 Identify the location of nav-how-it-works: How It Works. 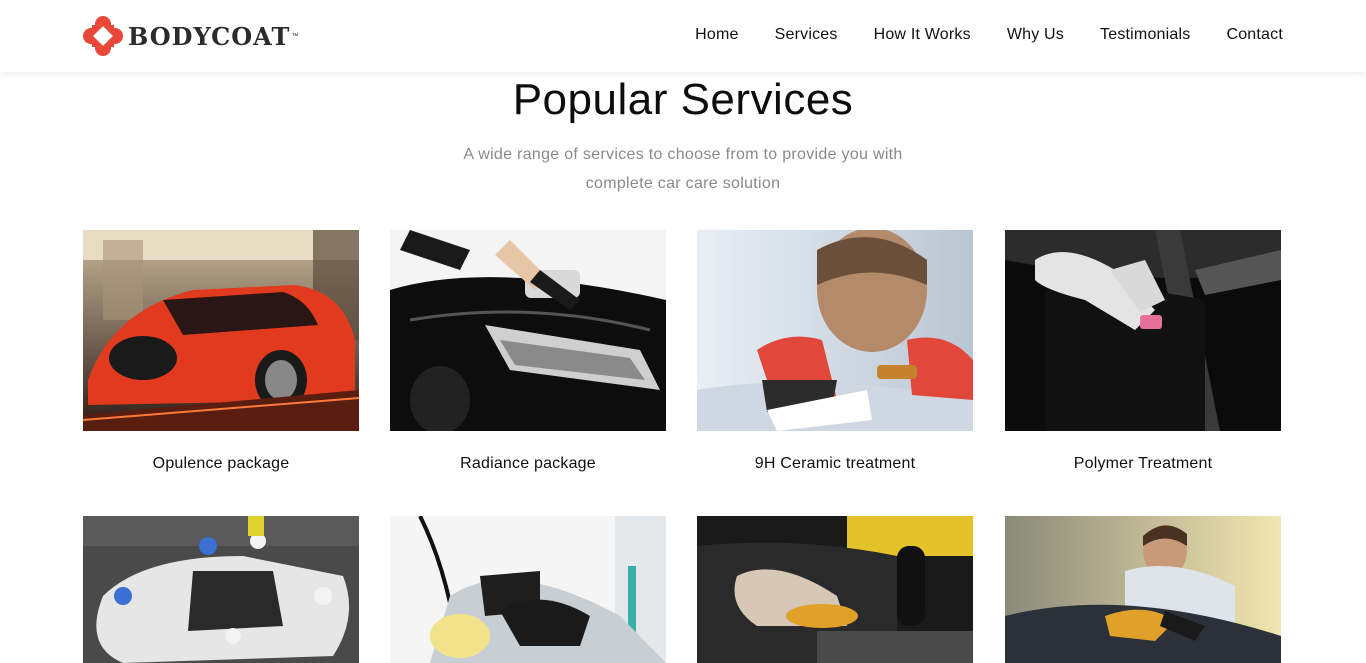
(922, 35).